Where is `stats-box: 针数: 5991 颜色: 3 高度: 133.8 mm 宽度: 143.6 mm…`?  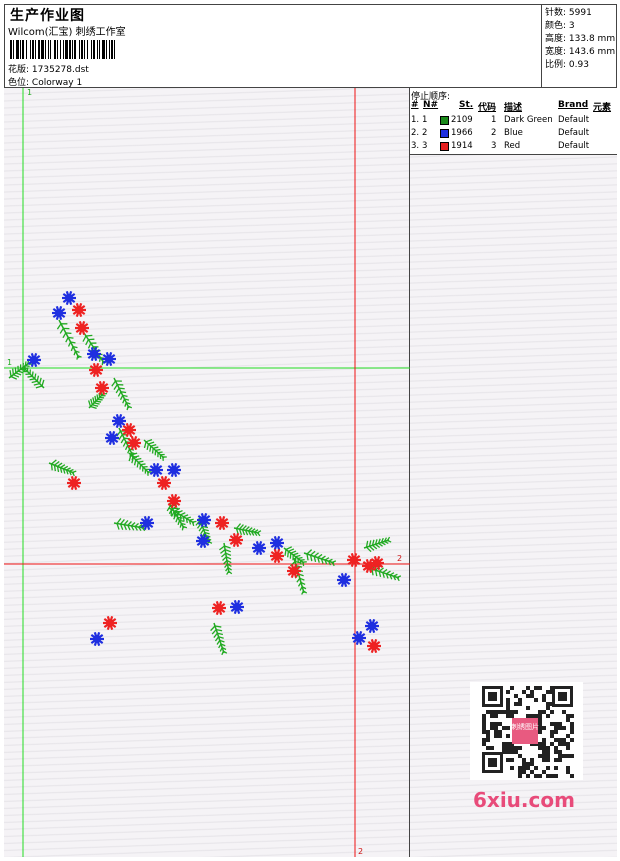
stats-box: 针数: 5991 颜色: 3 高度: 133.8 mm 宽度: 143.6 mm… is located at coordinates (579, 46).